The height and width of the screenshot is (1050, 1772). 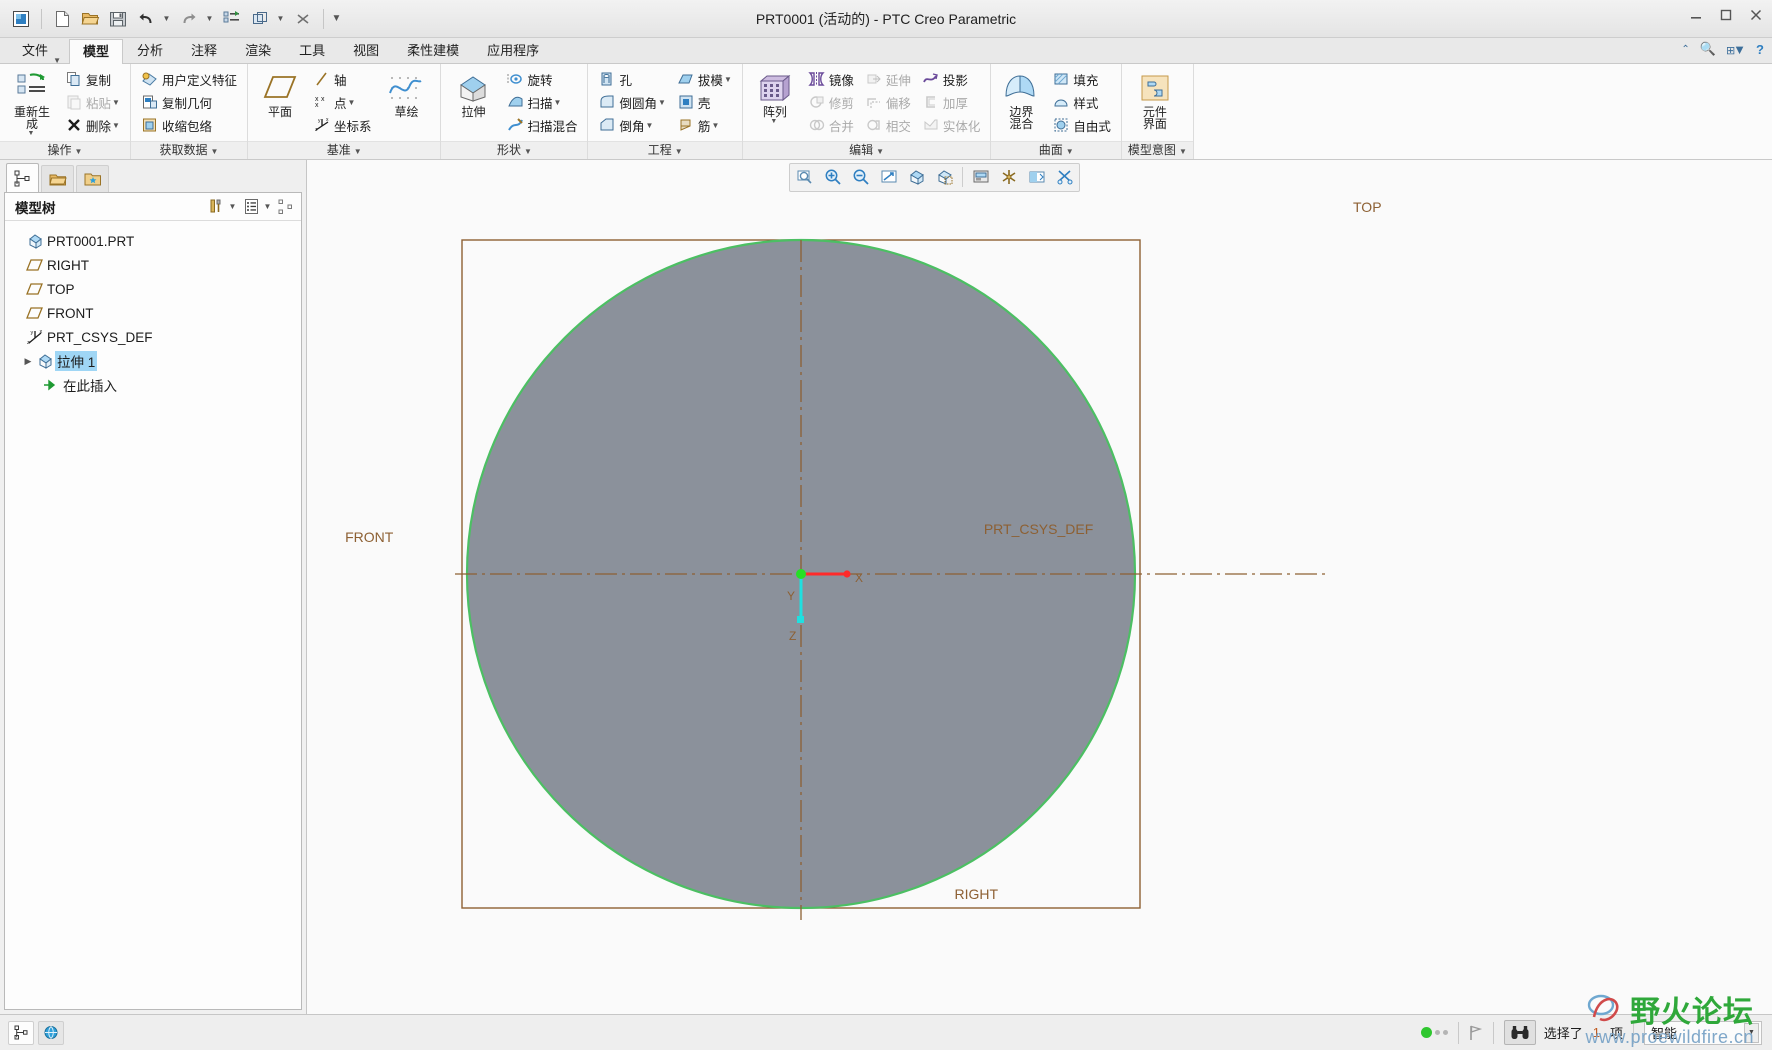 I want to click on model-tree-tab, so click(x=22, y=177).